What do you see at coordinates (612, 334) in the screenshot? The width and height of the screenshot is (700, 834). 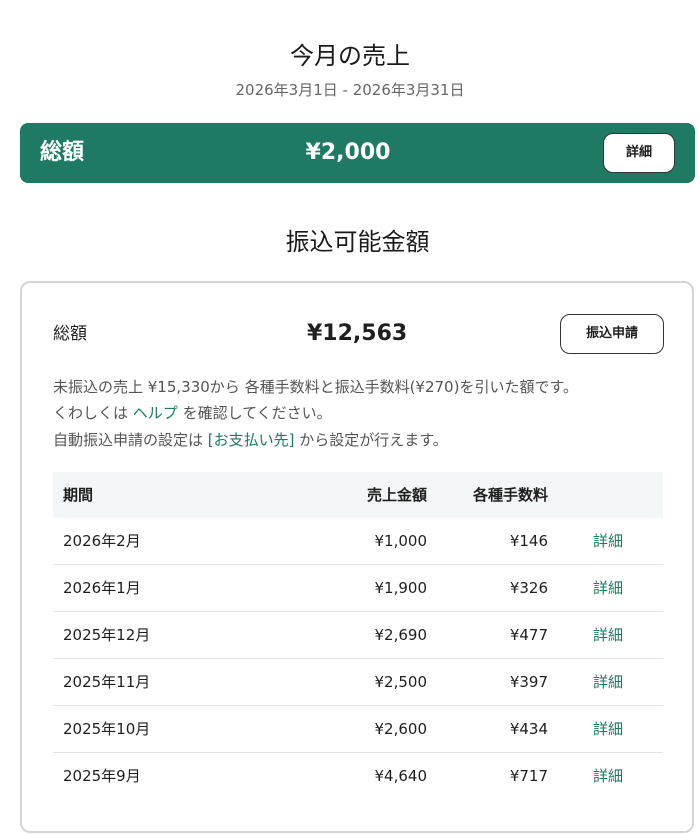 I see `transfer-apply-button: 振込申請` at bounding box center [612, 334].